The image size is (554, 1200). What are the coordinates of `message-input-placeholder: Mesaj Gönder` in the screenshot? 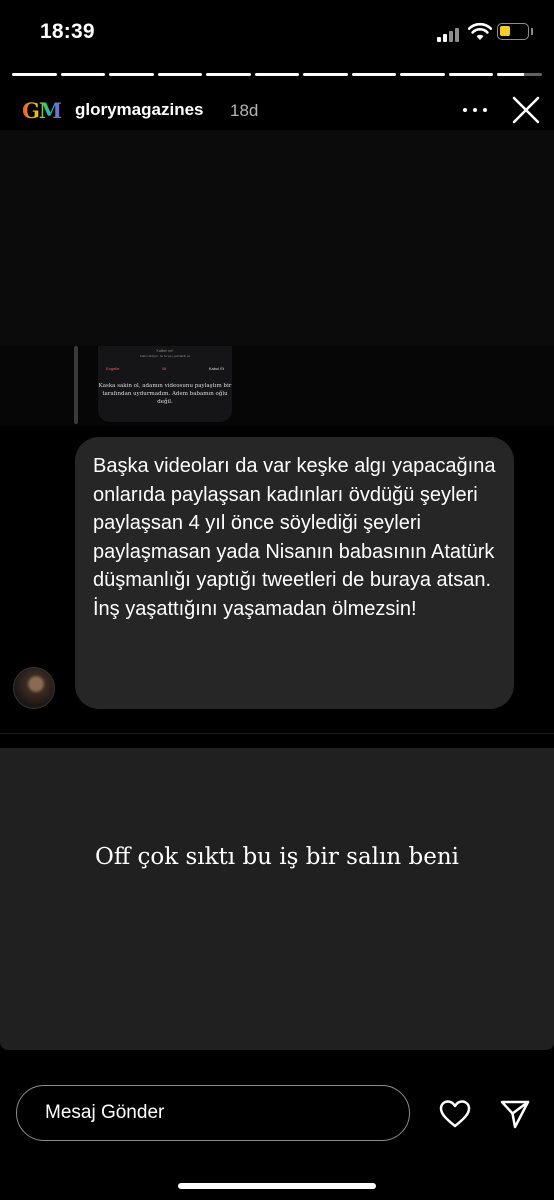 It's located at (105, 1112).